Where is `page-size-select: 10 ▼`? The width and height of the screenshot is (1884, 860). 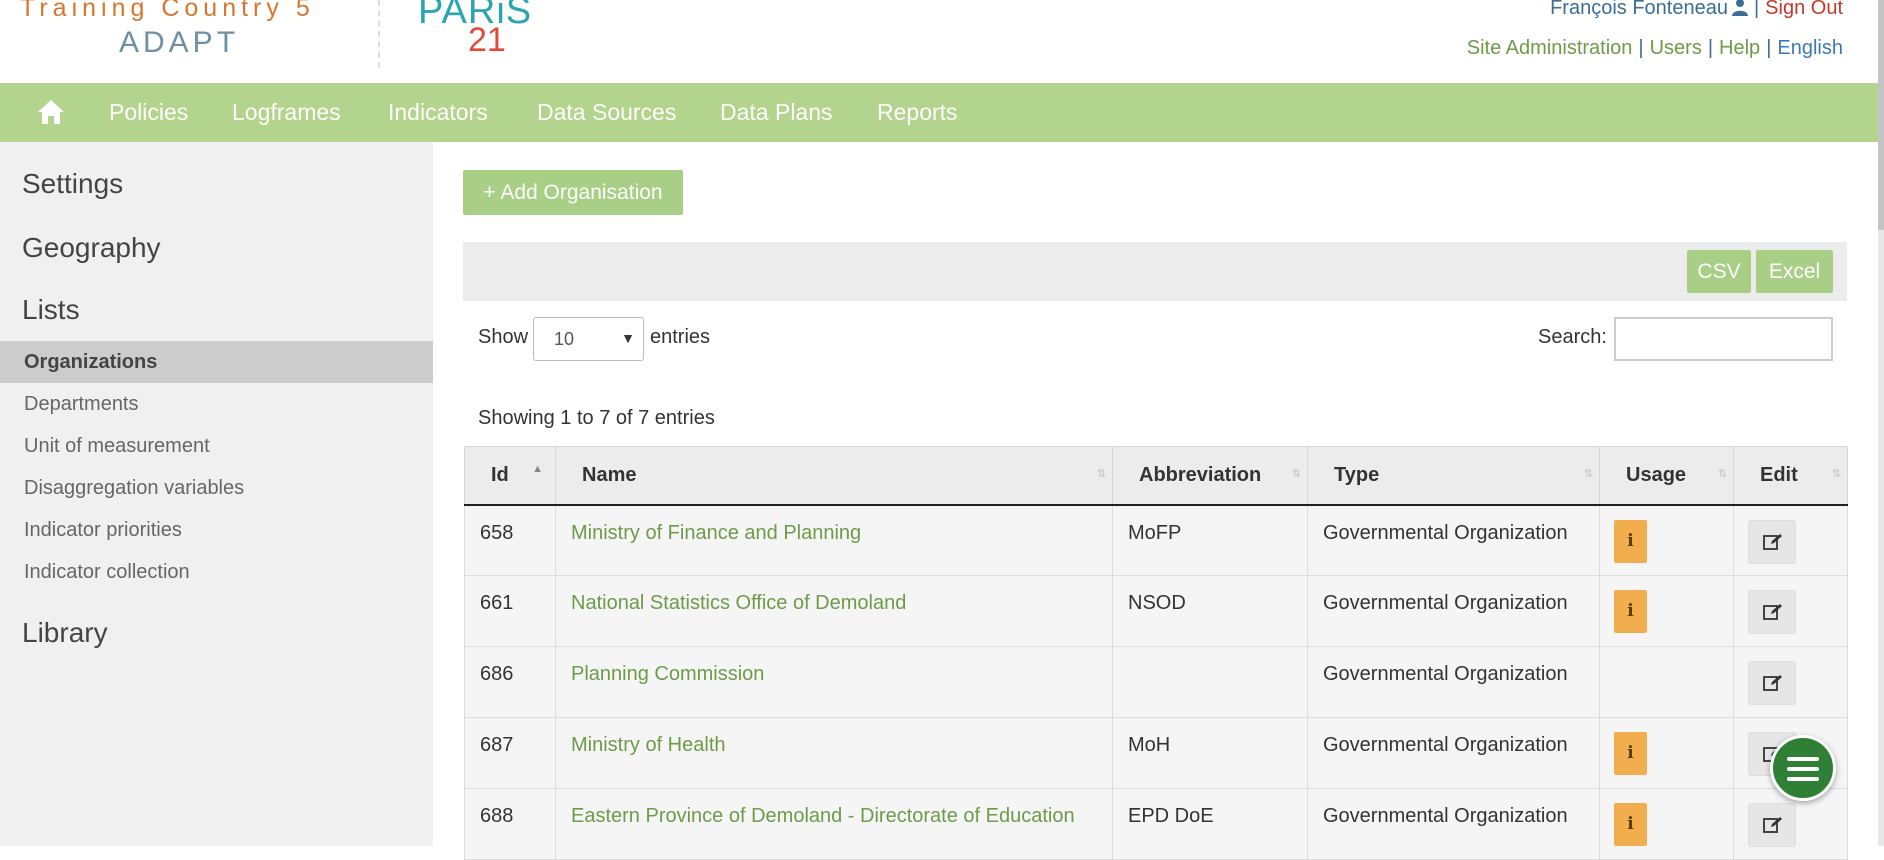
page-size-select: 10 ▼ is located at coordinates (588, 339).